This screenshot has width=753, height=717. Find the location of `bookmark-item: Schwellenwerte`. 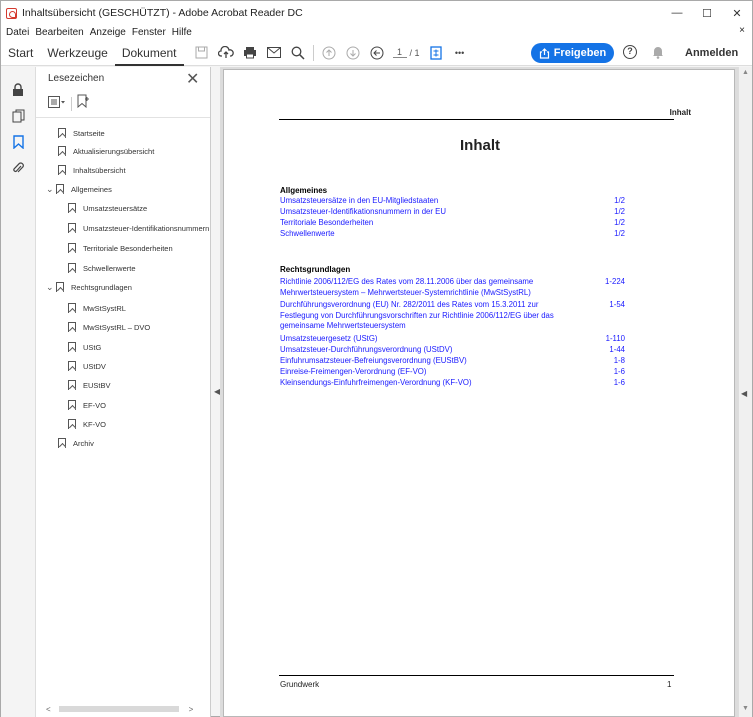

bookmark-item: Schwellenwerte is located at coordinates (102, 268).